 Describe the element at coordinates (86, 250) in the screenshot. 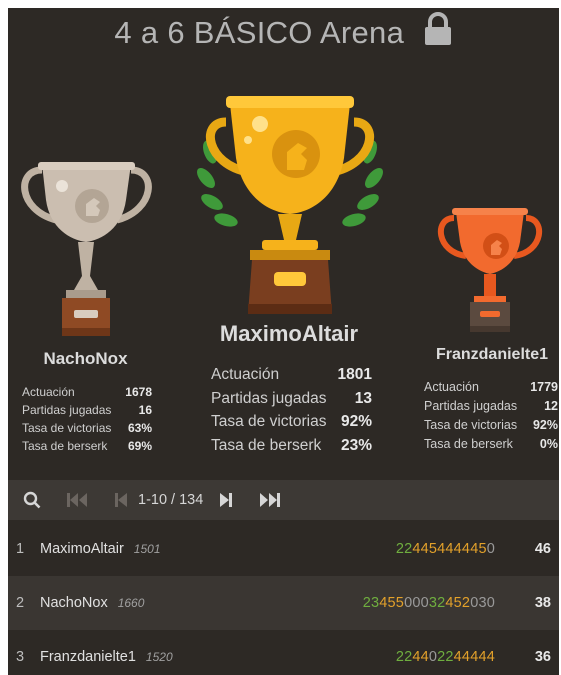

I see `silver-trophy-icon` at that location.